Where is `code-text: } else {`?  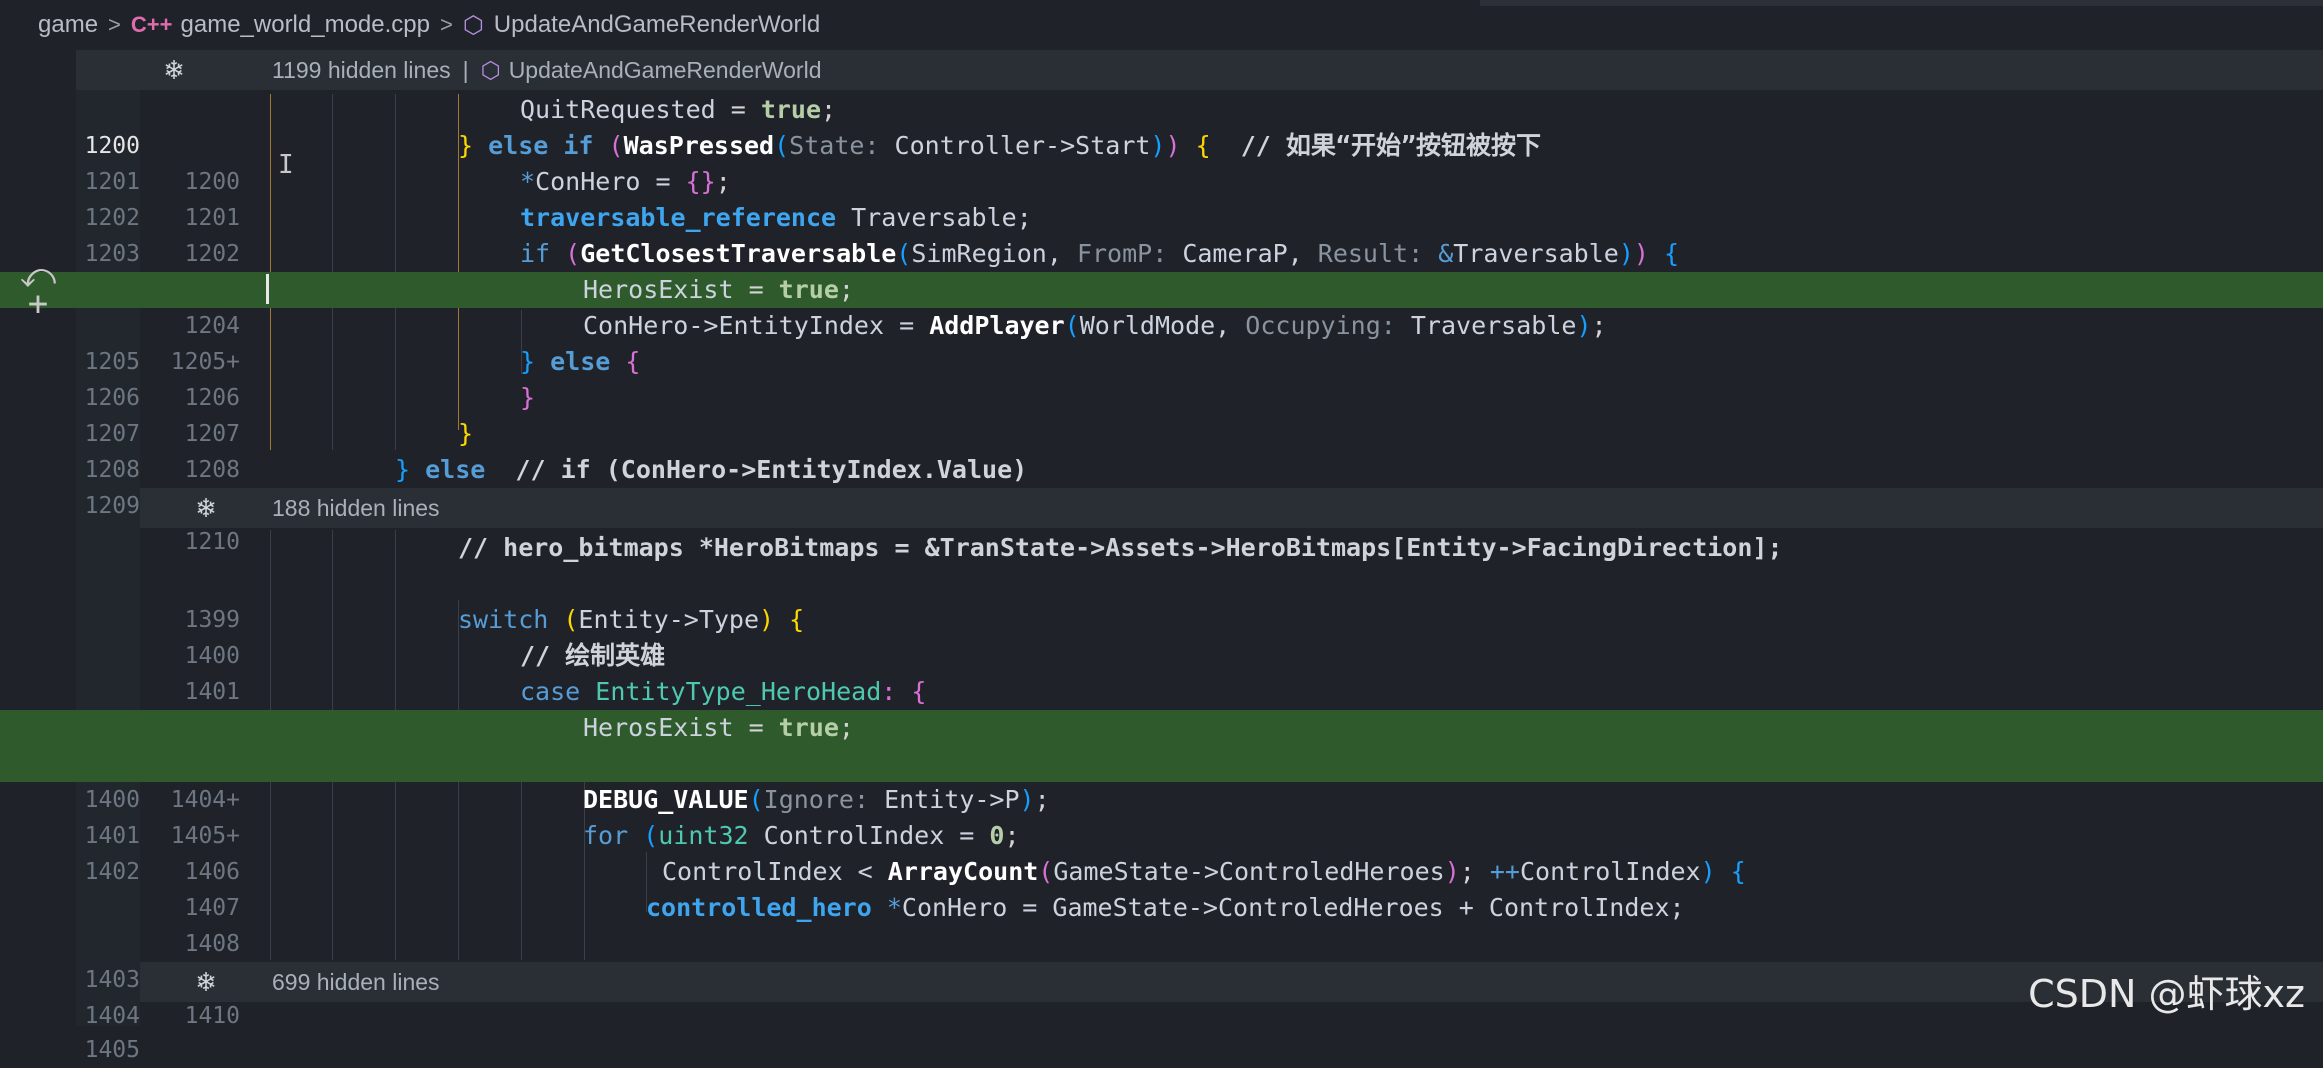
code-text: } else { is located at coordinates (580, 361).